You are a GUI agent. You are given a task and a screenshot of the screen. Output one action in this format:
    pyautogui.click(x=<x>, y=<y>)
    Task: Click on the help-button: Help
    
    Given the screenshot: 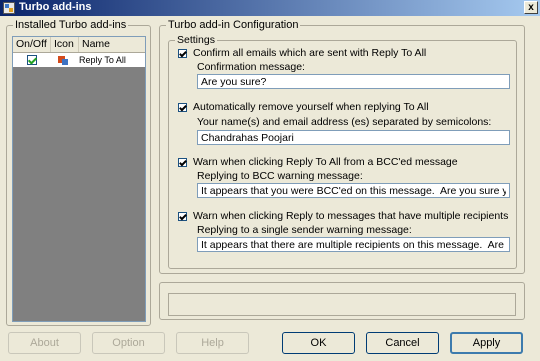 What is the action you would take?
    pyautogui.click(x=212, y=343)
    